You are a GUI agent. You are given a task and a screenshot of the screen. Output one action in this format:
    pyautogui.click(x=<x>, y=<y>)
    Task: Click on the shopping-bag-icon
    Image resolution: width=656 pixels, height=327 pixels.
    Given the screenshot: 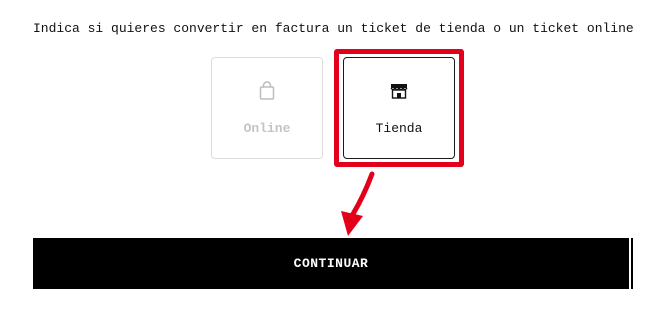 What is the action you would take?
    pyautogui.click(x=267, y=91)
    